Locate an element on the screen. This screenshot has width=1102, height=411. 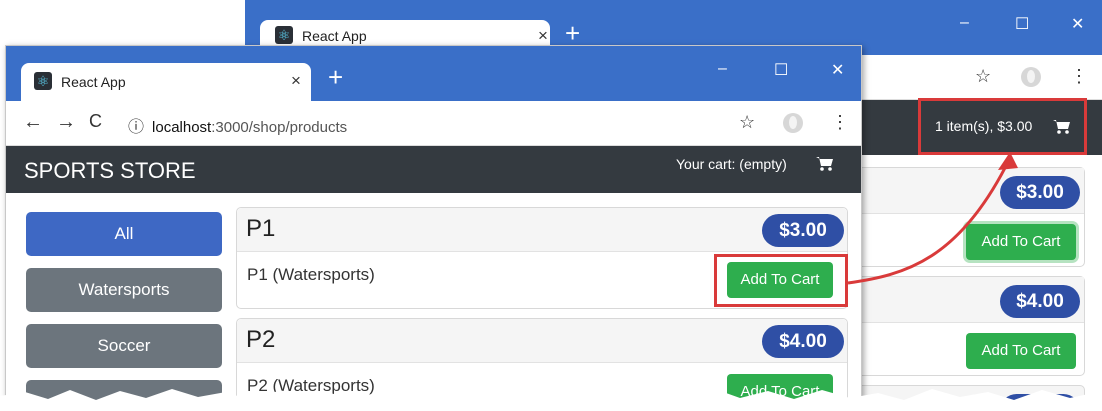
annotation-arrow is located at coordinates (932, 218).